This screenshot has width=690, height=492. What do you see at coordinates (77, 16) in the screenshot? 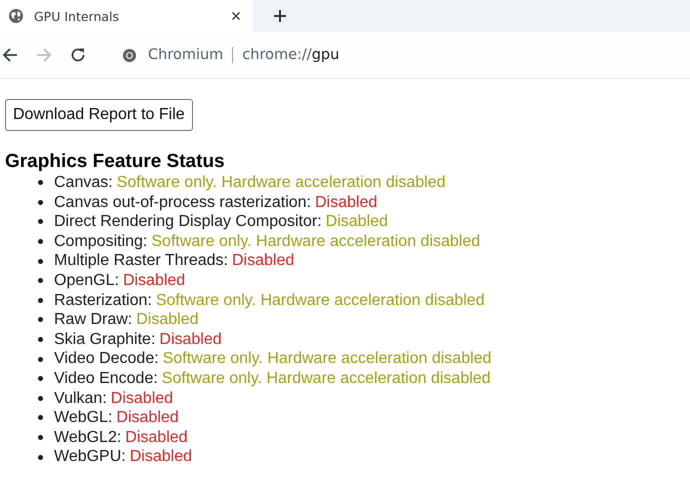
I see `tab-title: GPU Internals` at bounding box center [77, 16].